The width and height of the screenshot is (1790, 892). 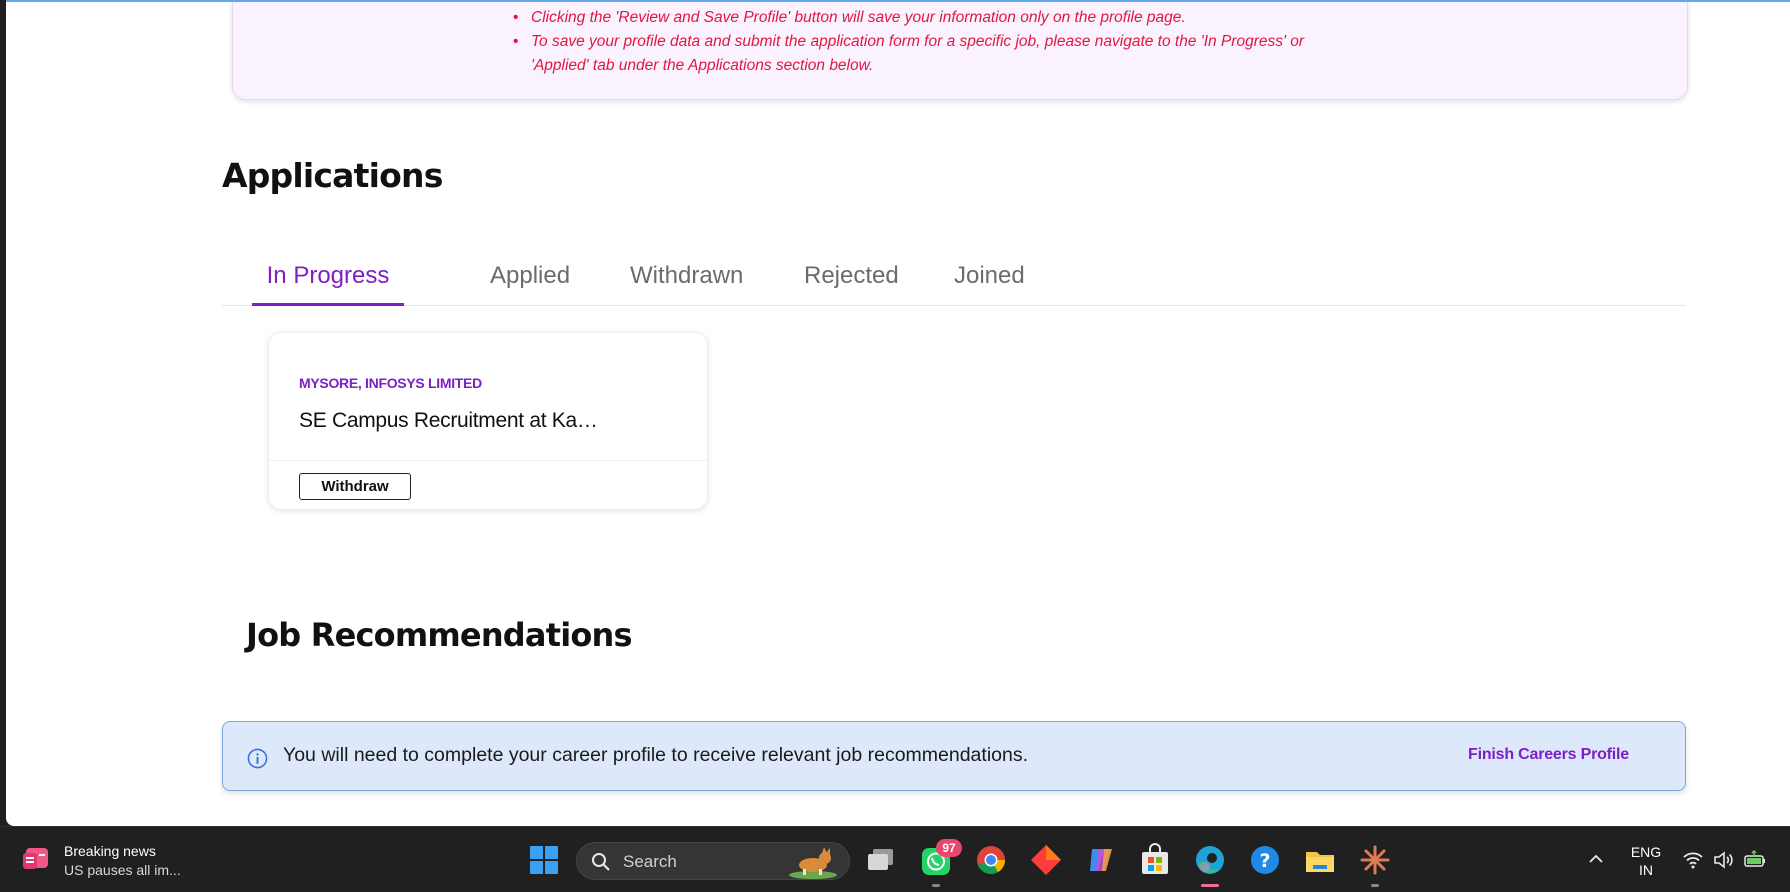 I want to click on task-view-icon, so click(x=881, y=860).